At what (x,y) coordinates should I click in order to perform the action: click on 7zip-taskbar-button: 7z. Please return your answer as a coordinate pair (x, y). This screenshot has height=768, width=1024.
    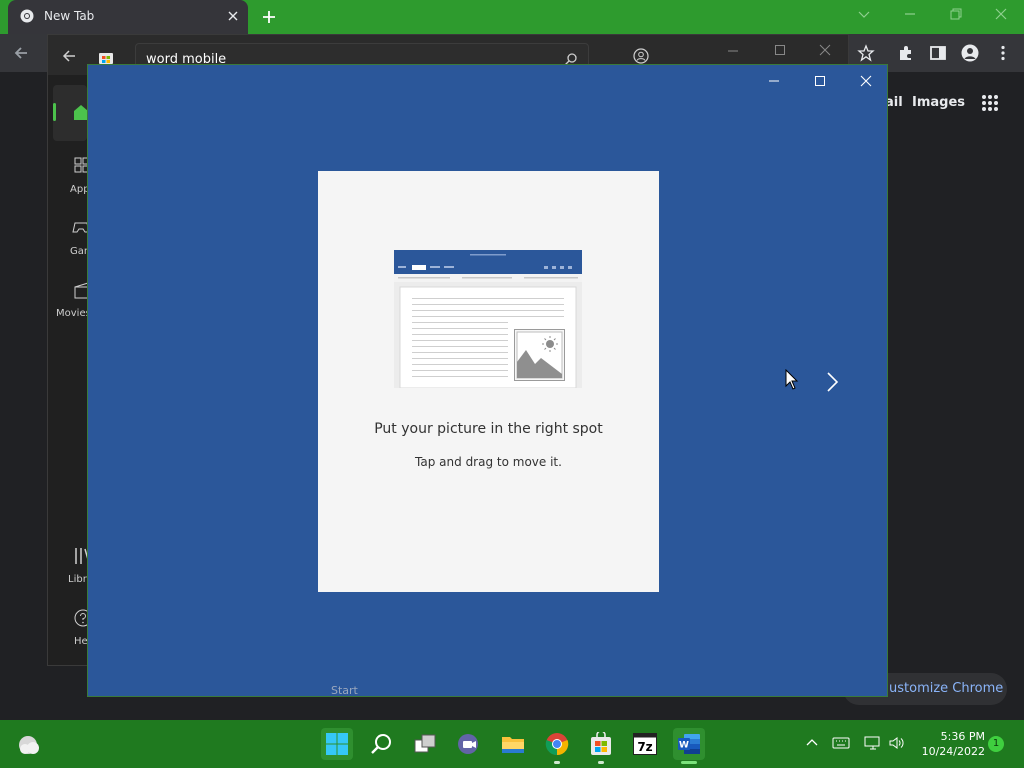
    Looking at the image, I should click on (645, 744).